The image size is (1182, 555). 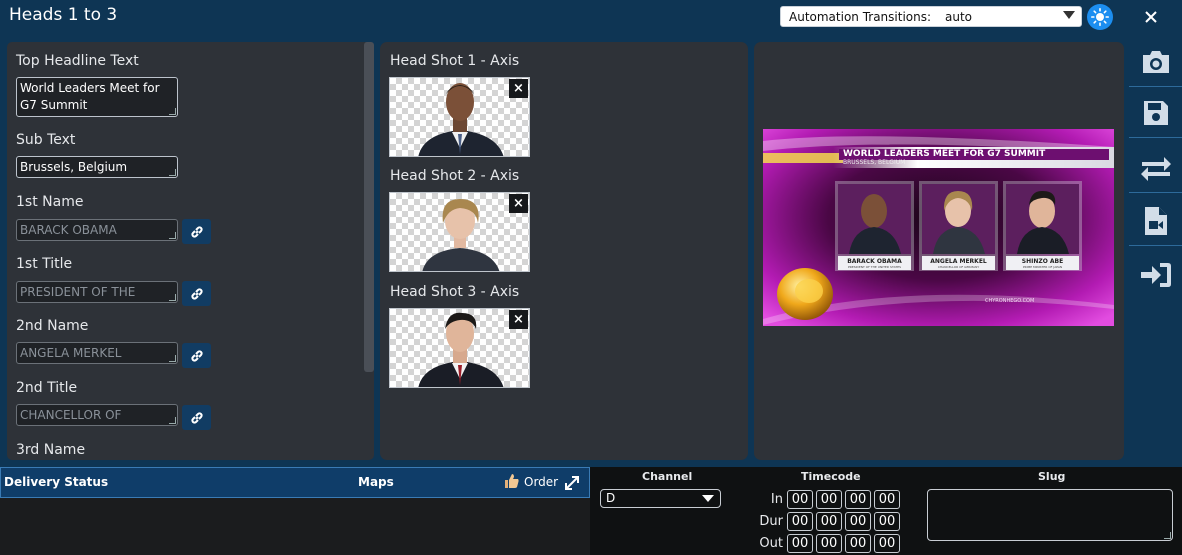 What do you see at coordinates (459, 348) in the screenshot?
I see `headshot-3-image: ×` at bounding box center [459, 348].